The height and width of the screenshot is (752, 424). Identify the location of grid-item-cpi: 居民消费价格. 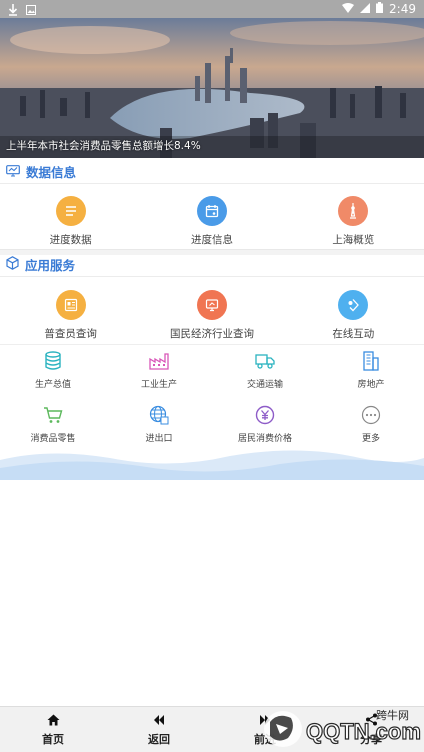
(265, 424).